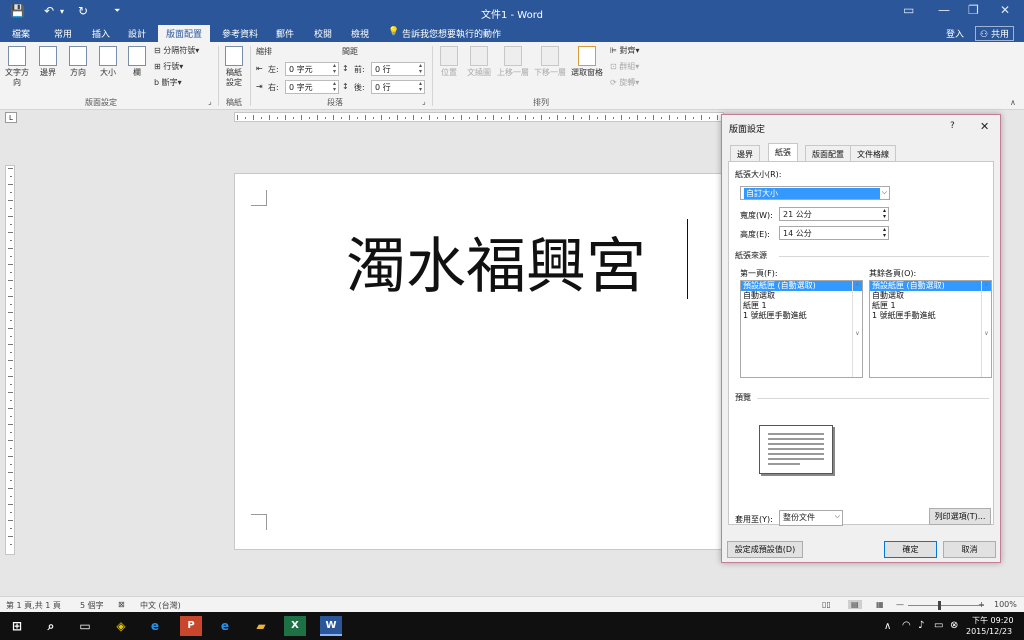 Image resolution: width=1024 pixels, height=640 pixels. What do you see at coordinates (826, 604) in the screenshot?
I see `read-mode-icon: ▯▯` at bounding box center [826, 604].